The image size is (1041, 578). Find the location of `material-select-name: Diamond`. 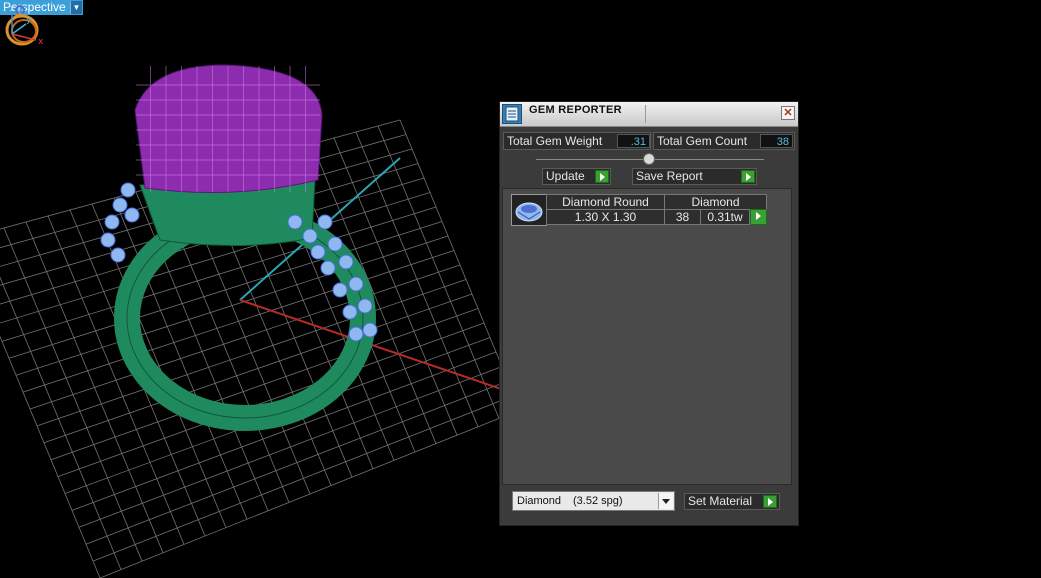

material-select-name: Diamond is located at coordinates (539, 501).